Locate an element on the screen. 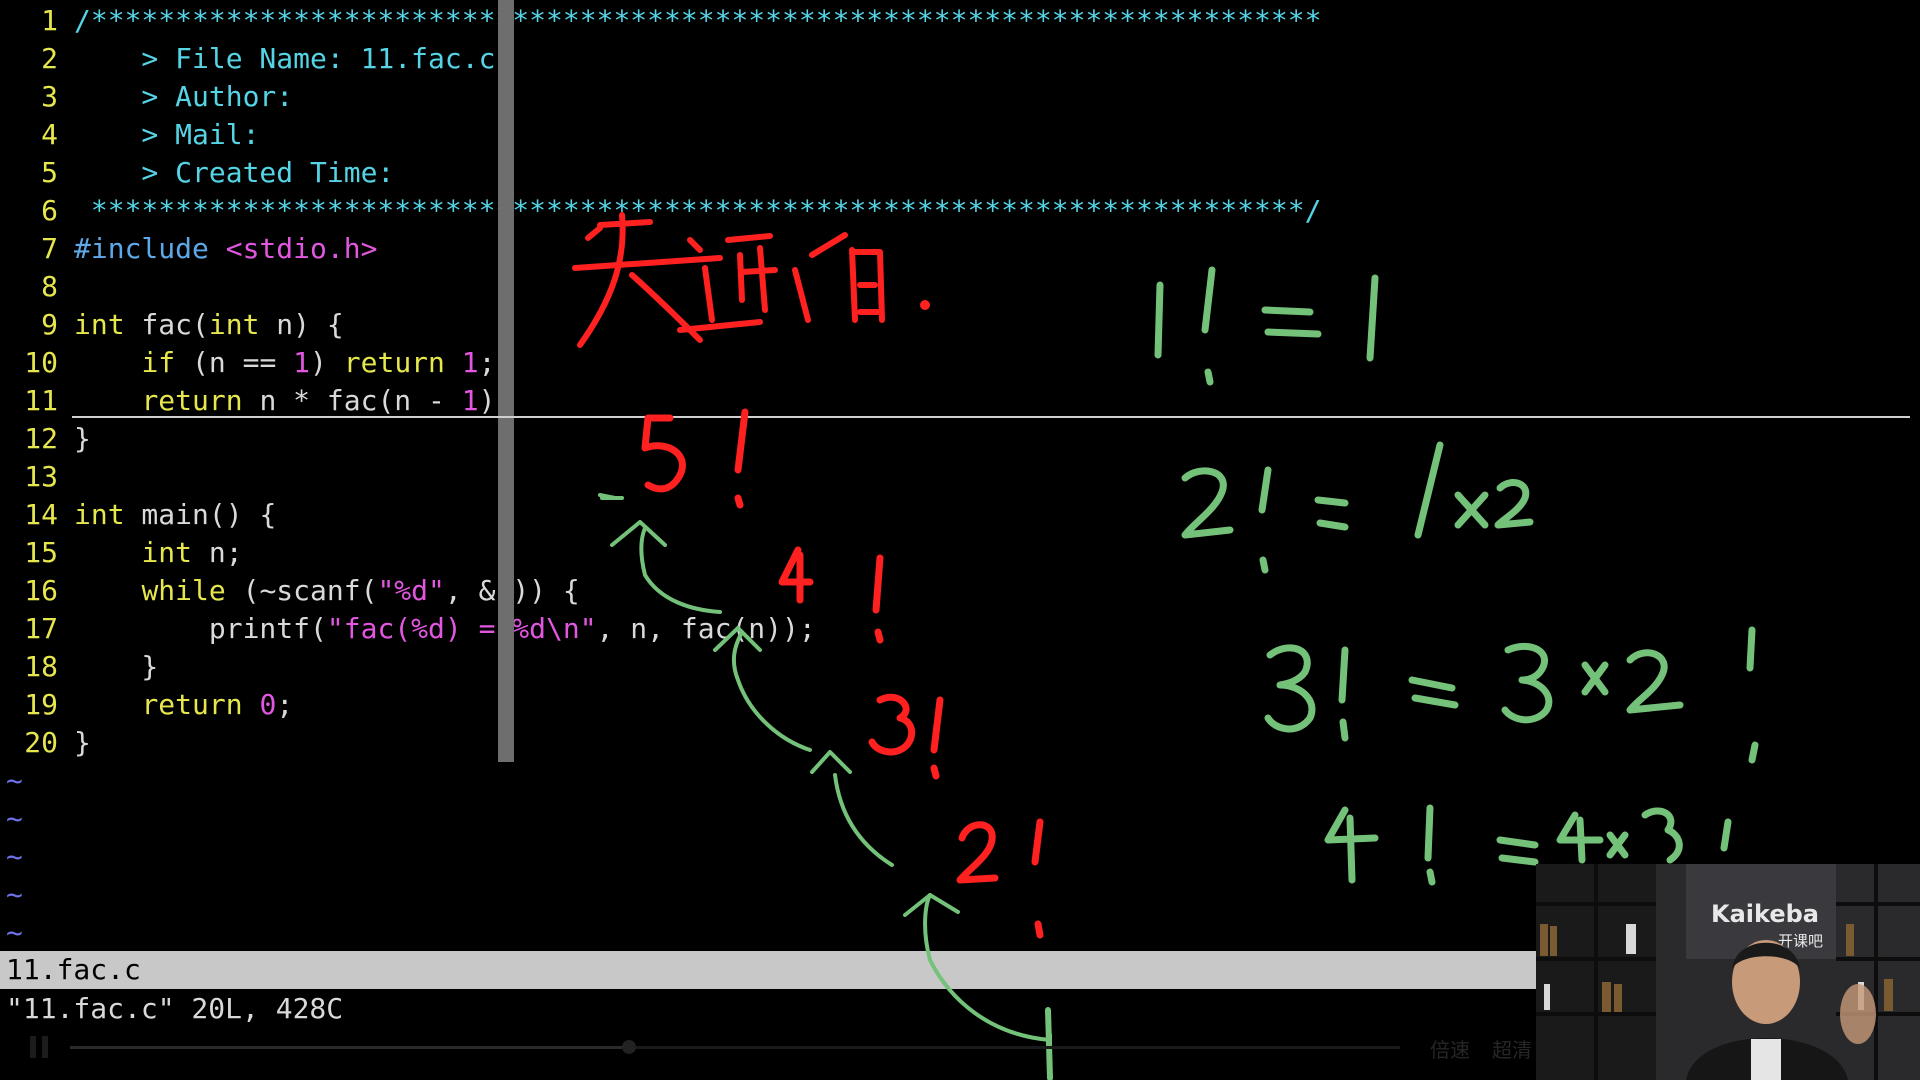 The image size is (1920, 1080). red-heading-handwriting is located at coordinates (751, 280).